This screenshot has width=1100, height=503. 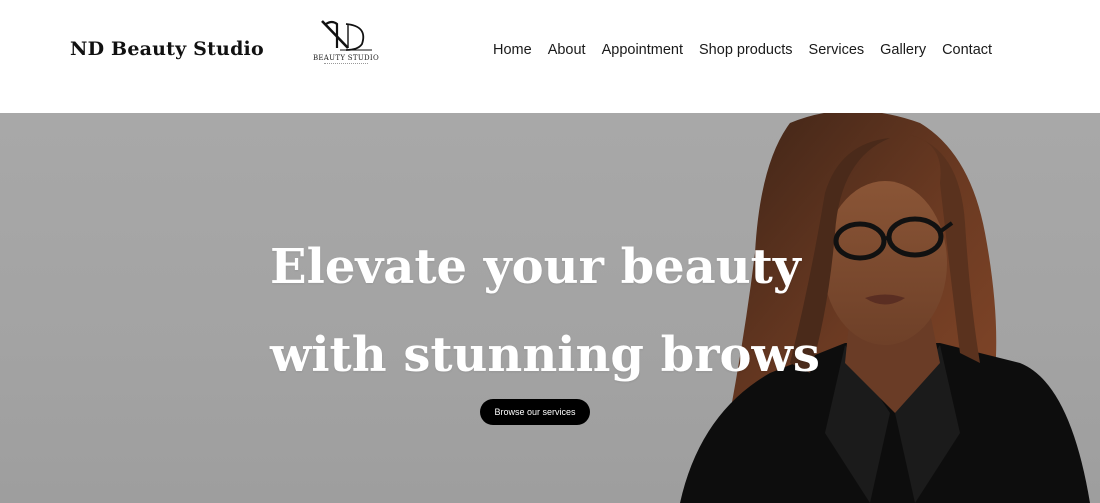 What do you see at coordinates (346, 35) in the screenshot?
I see `nd-monogram-icon` at bounding box center [346, 35].